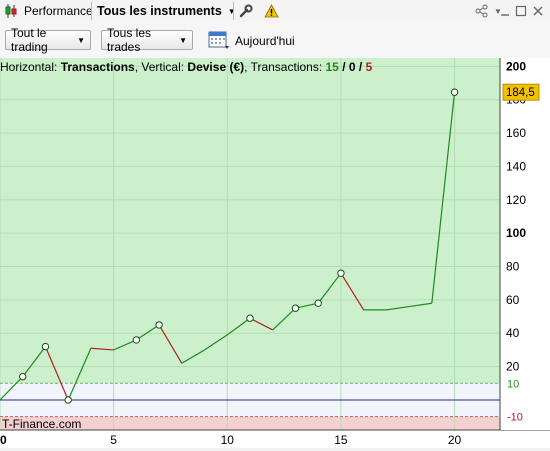 The image size is (550, 451). I want to click on horizontal-prefix: Horizontal:, so click(30, 67).